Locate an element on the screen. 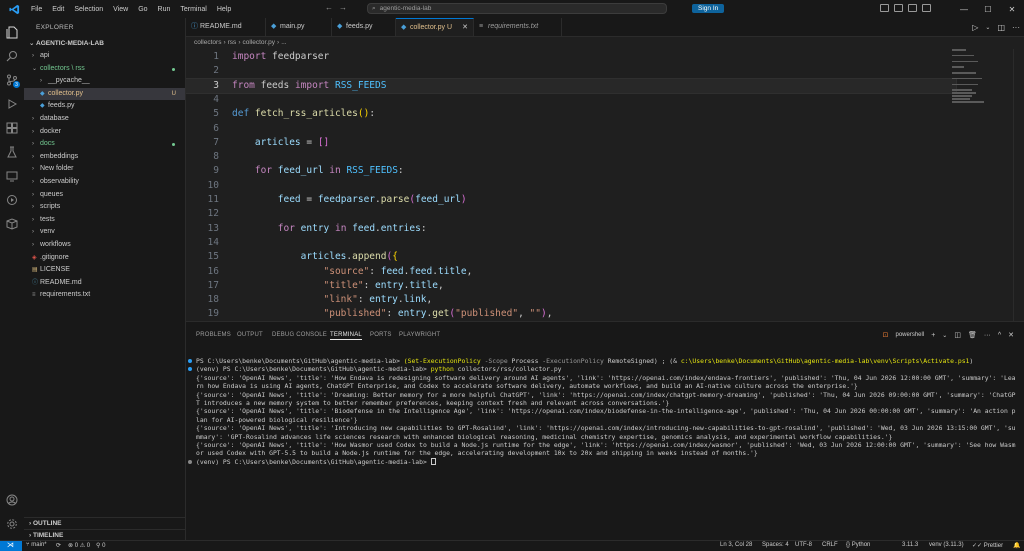 The height and width of the screenshot is (551, 1024). tree-item: › workflows is located at coordinates (104, 245).